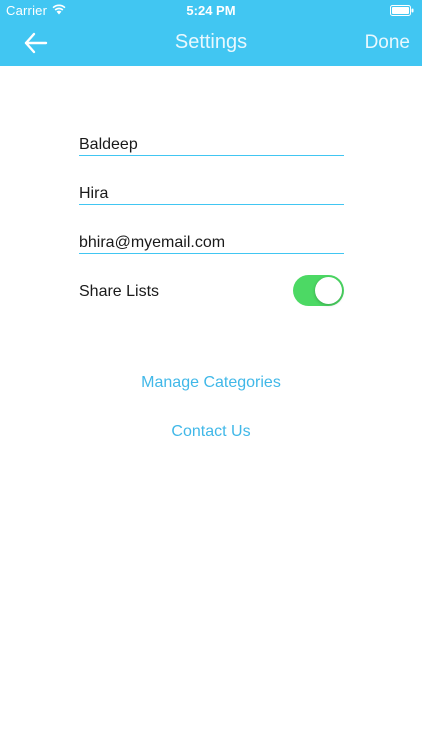 The image size is (422, 750). Describe the element at coordinates (119, 291) in the screenshot. I see `share-lists-label: Share Lists` at that location.